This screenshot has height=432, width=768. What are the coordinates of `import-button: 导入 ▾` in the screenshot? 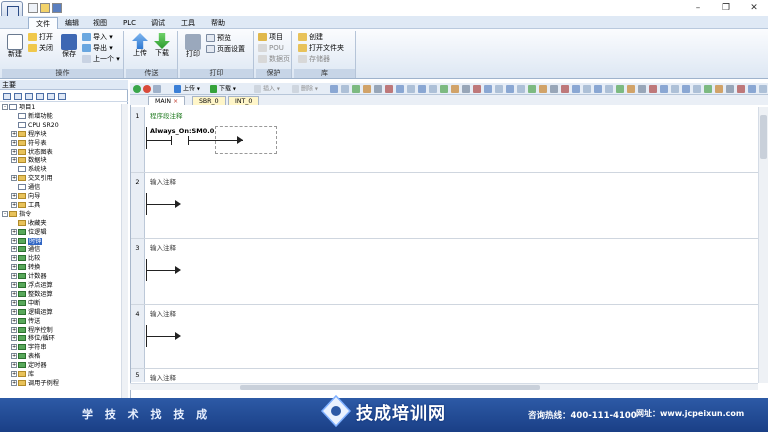 It's located at (97, 37).